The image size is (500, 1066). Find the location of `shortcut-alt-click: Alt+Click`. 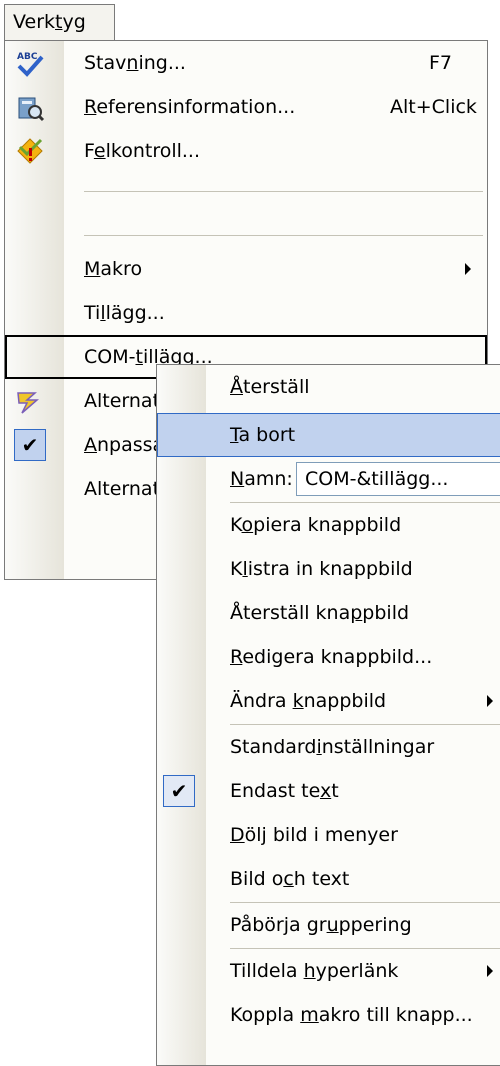

shortcut-alt-click: Alt+Click is located at coordinates (433, 107).